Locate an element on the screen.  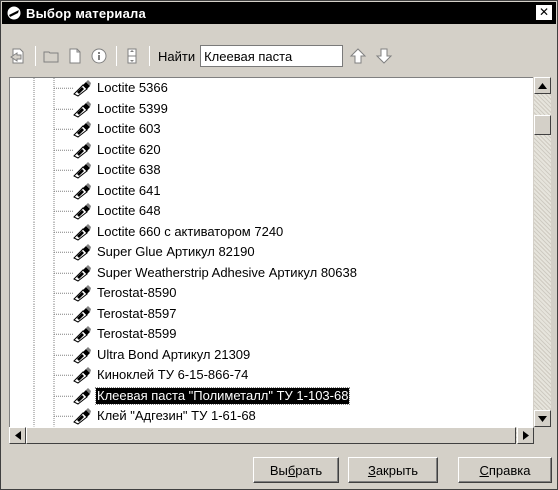
document-arrow-icon is located at coordinates (17, 56).